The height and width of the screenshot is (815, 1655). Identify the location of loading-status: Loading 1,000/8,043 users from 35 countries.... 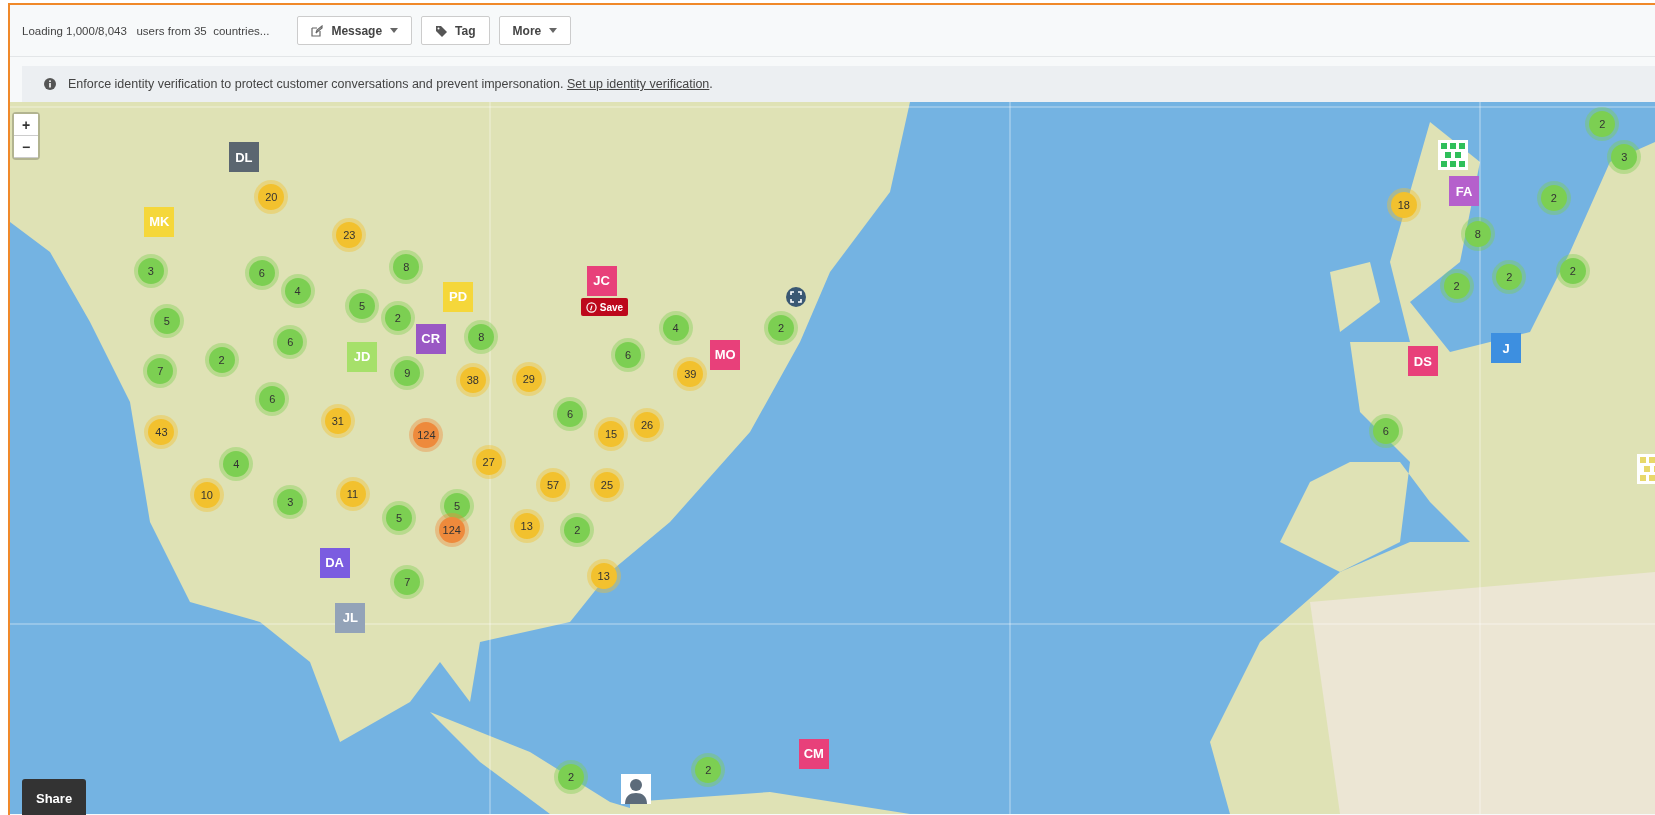
(146, 30).